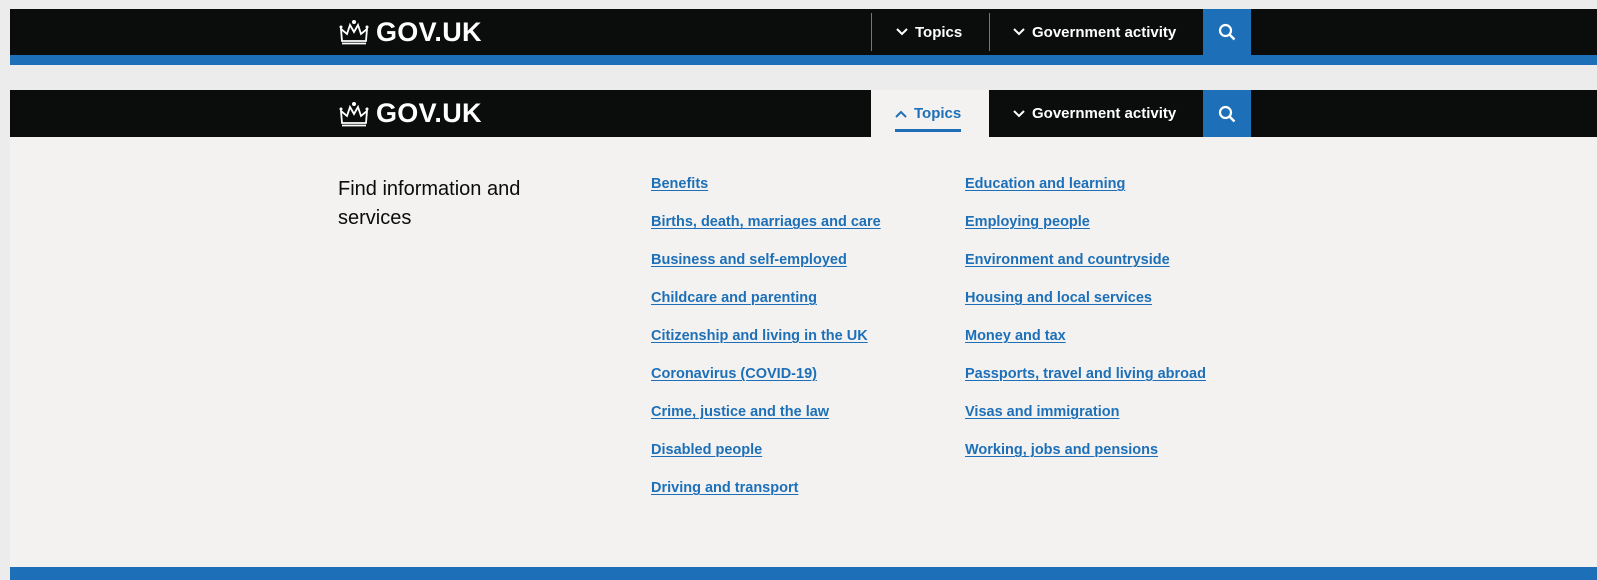  What do you see at coordinates (749, 260) in the screenshot?
I see `topic-link: Business and self-employed` at bounding box center [749, 260].